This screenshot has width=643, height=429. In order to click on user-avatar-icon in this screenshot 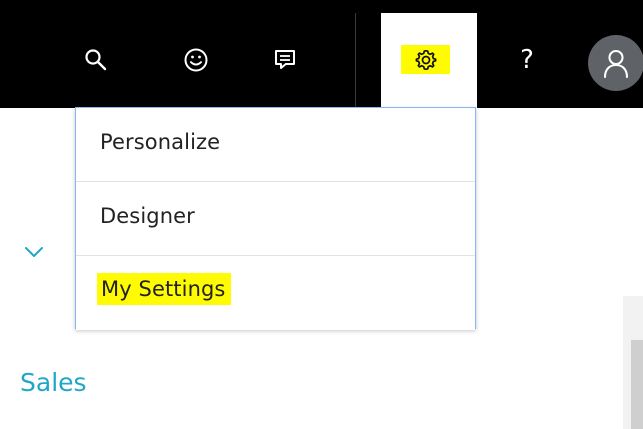, I will do `click(616, 64)`.